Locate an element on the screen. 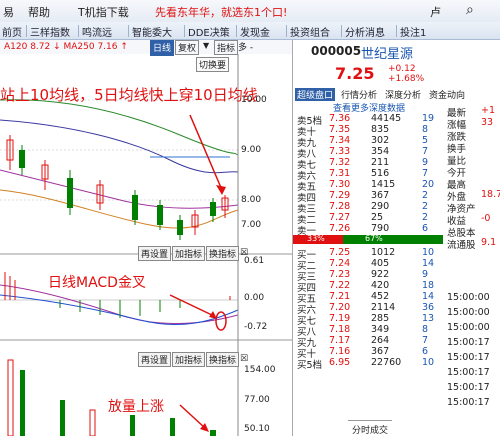  annotation-volume: 放量上涨 is located at coordinates (136, 407).